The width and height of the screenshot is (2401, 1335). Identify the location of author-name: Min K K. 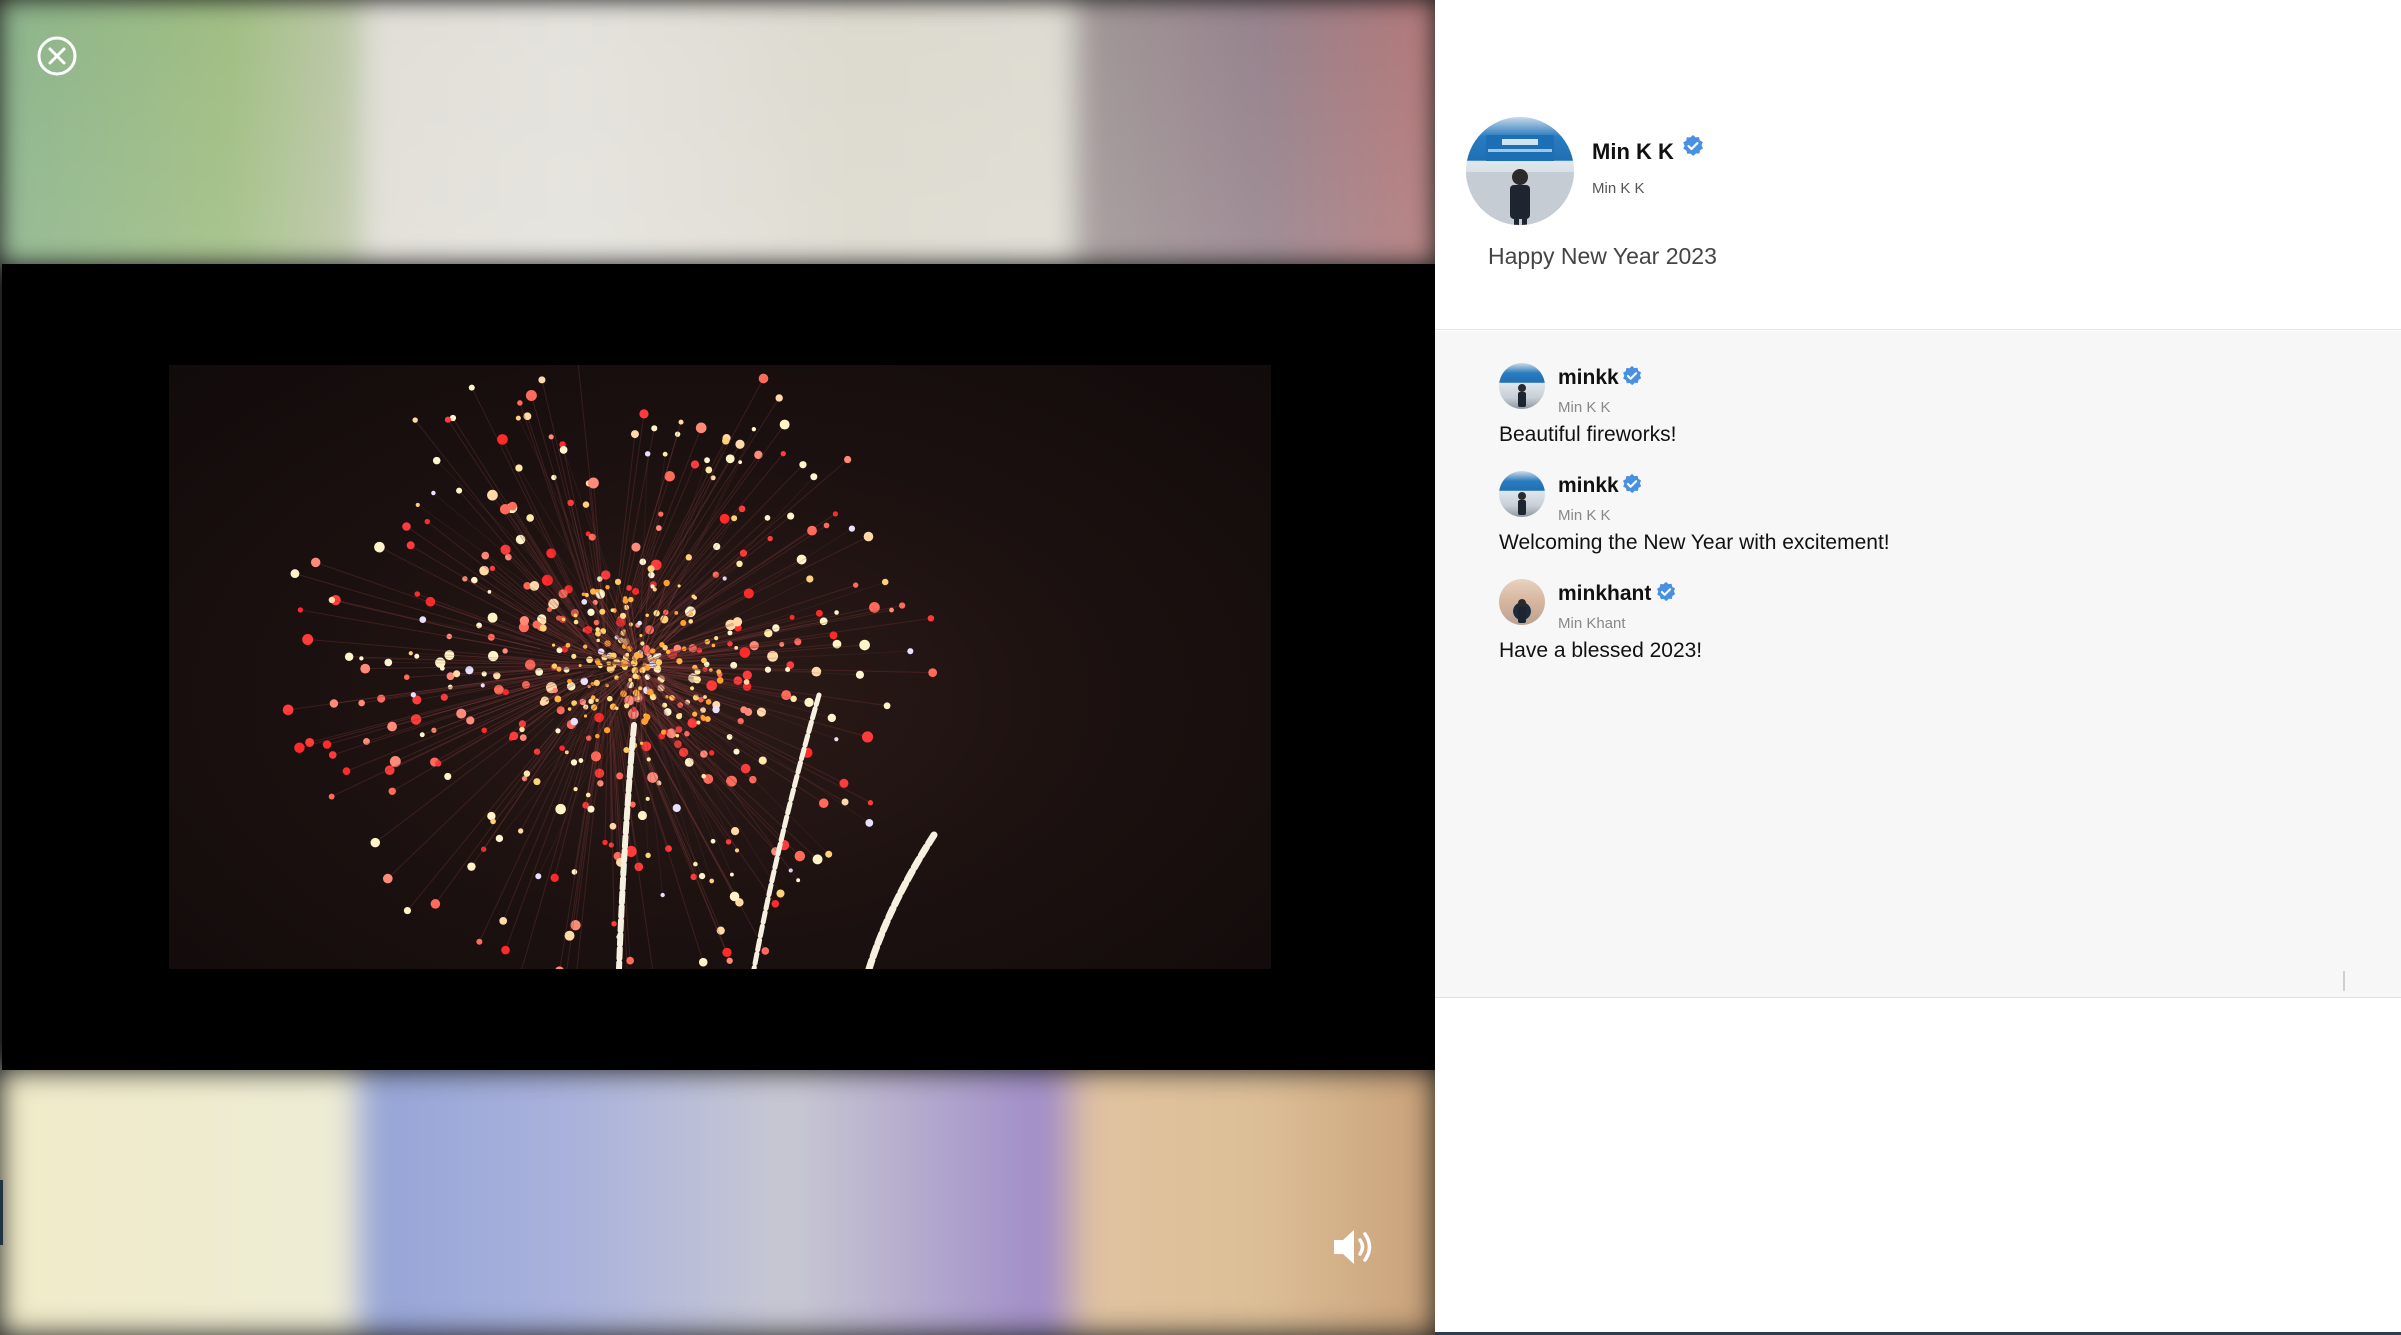
(1633, 152).